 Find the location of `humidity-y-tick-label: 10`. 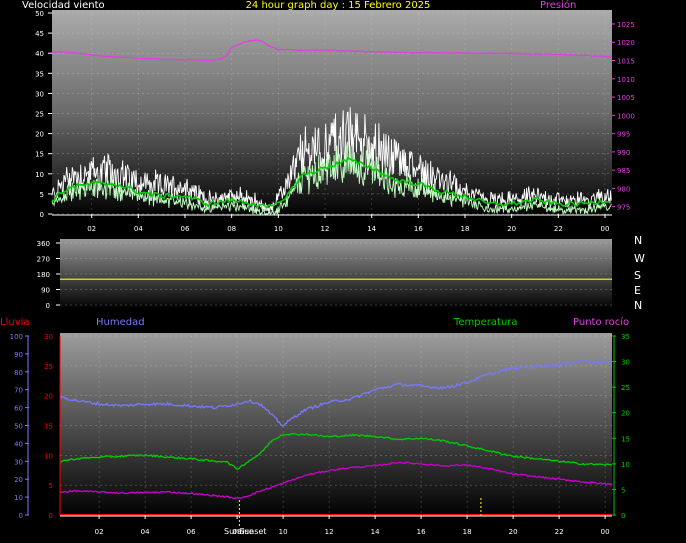

humidity-y-tick-label: 10 is located at coordinates (18, 498).